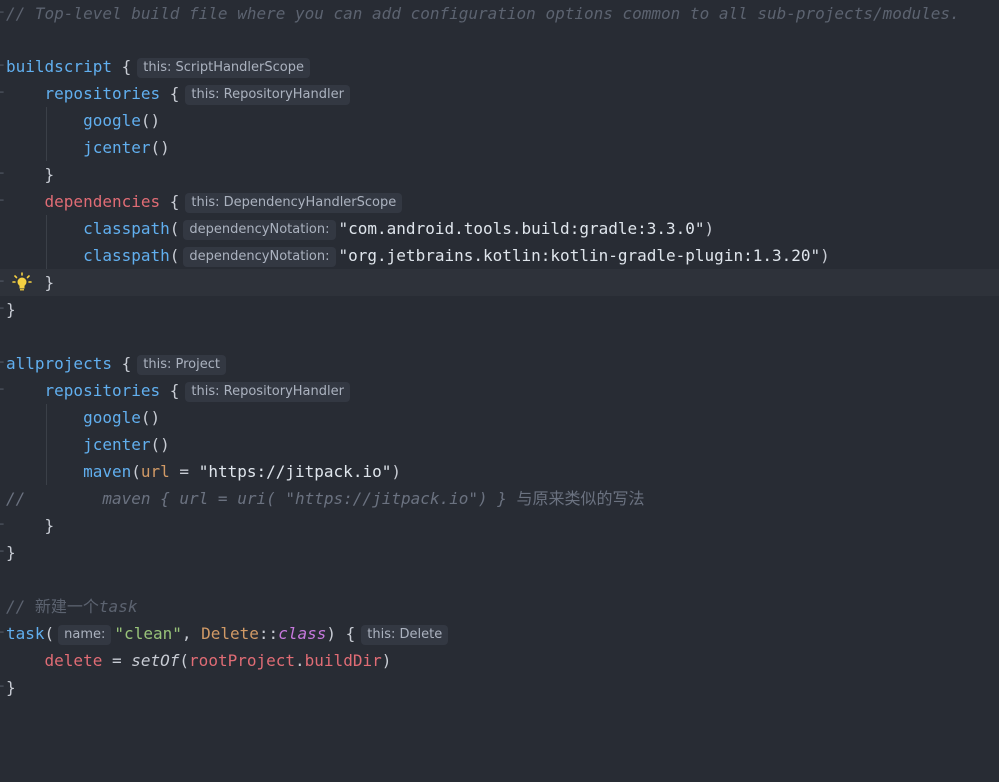 Image resolution: width=999 pixels, height=782 pixels. I want to click on code-line: // 新建一个task, so click(499, 606).